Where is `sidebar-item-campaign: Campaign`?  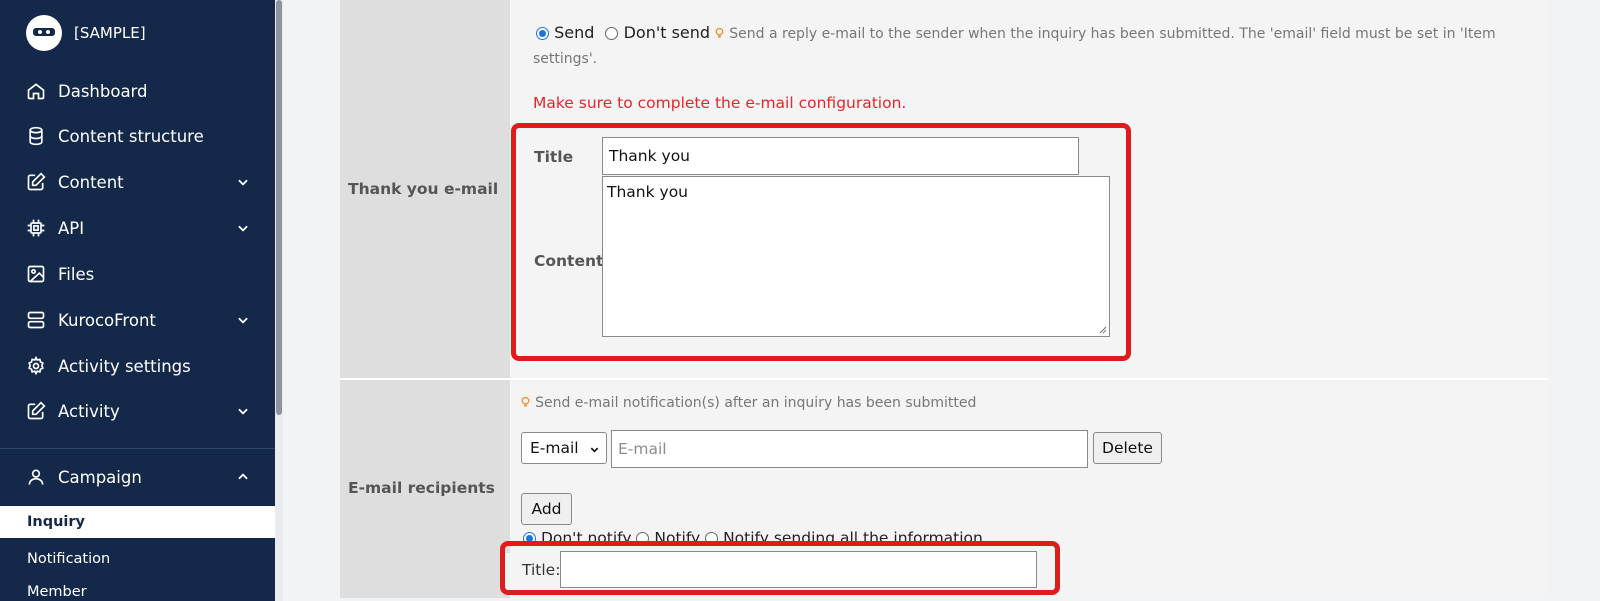 sidebar-item-campaign: Campaign is located at coordinates (138, 477).